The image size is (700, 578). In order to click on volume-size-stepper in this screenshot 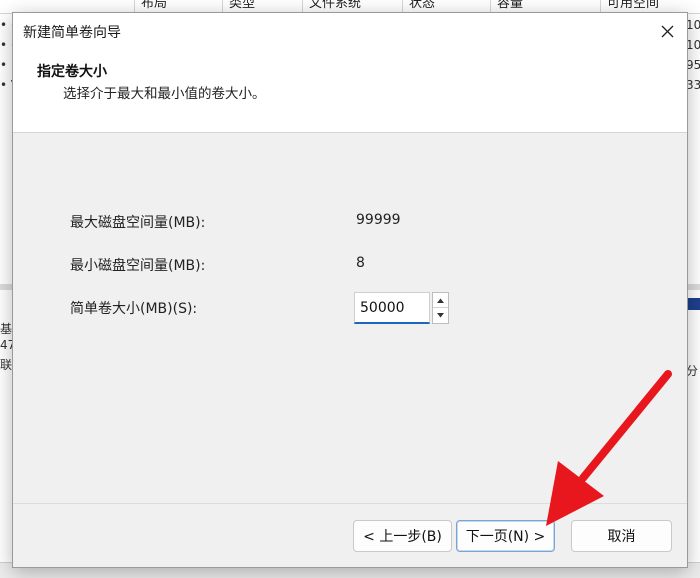, I will do `click(401, 308)`.